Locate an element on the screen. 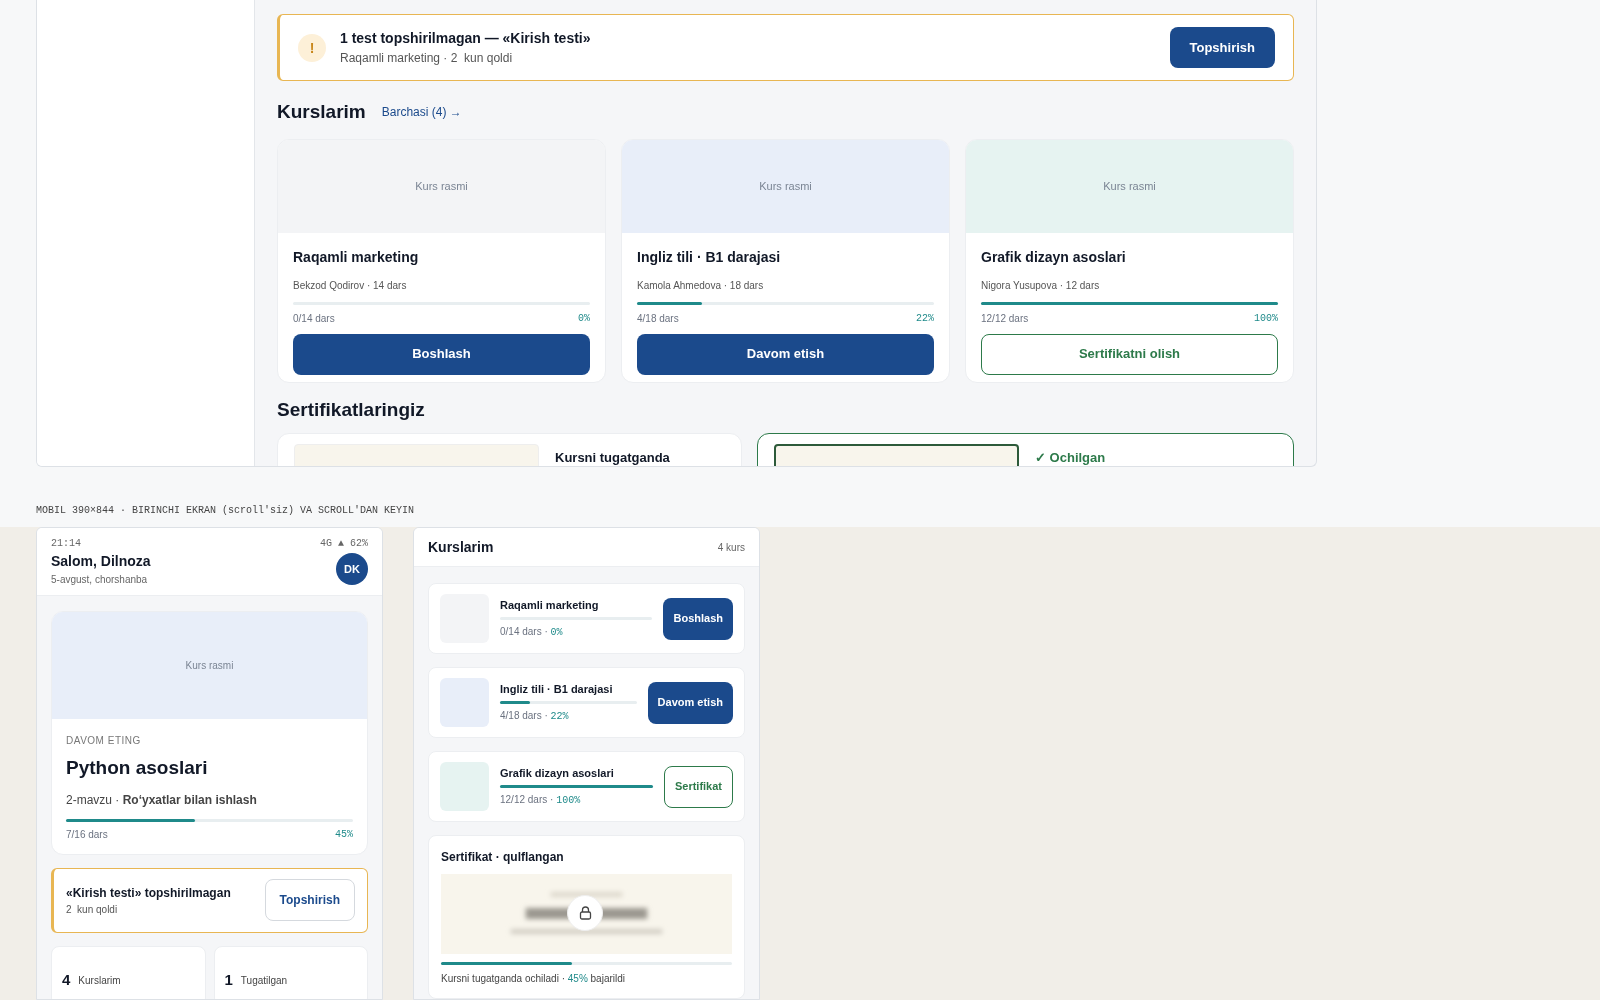 This screenshot has width=1600, height=1000. percent-label: 22% is located at coordinates (925, 318).